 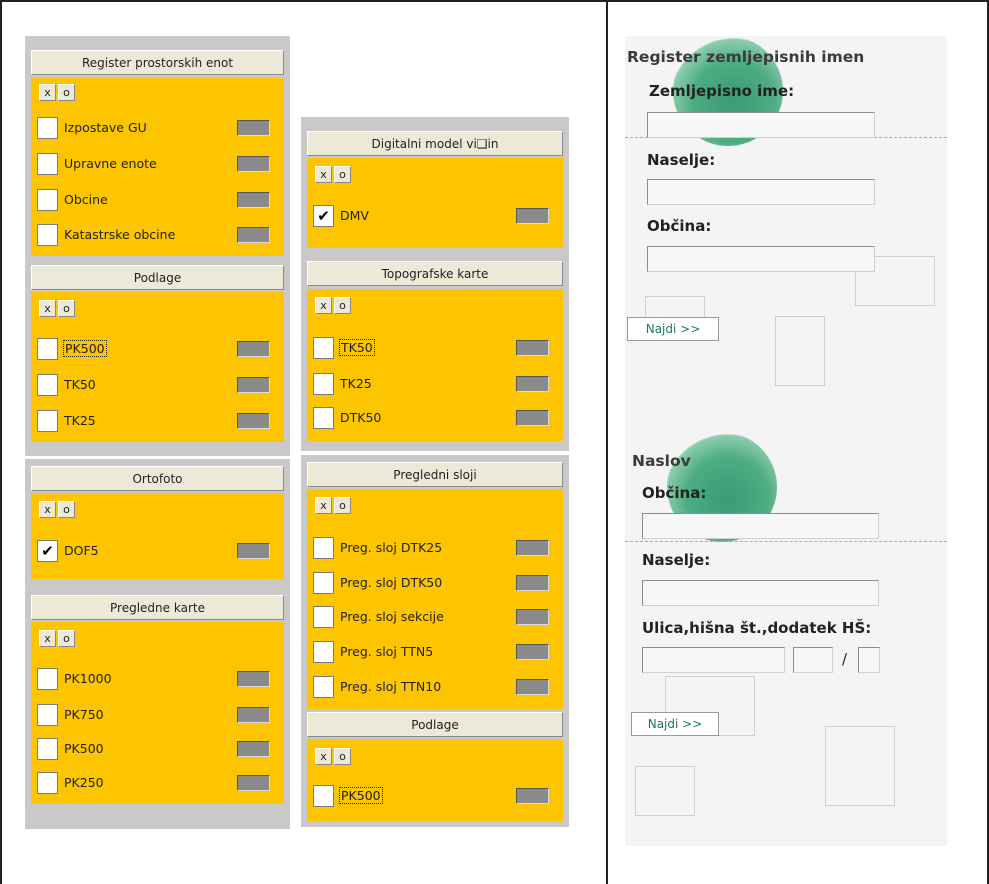 I want to click on panel-header-register: Register prostorskih enot, so click(x=157, y=62).